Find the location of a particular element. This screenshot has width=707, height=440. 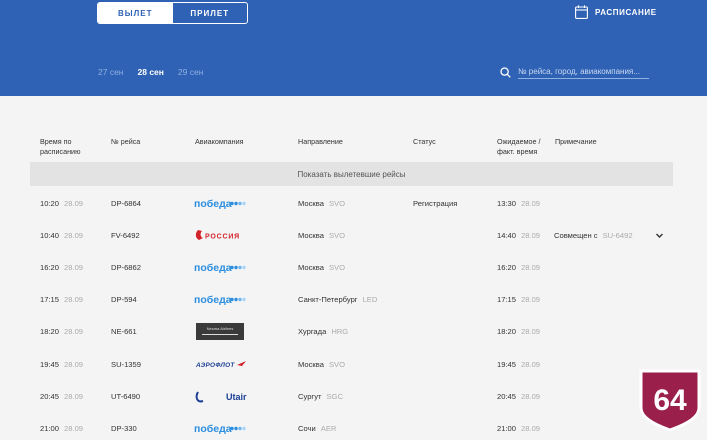

aeroflot-logo-icon: АЭРОФЛОТ is located at coordinates (220, 364).